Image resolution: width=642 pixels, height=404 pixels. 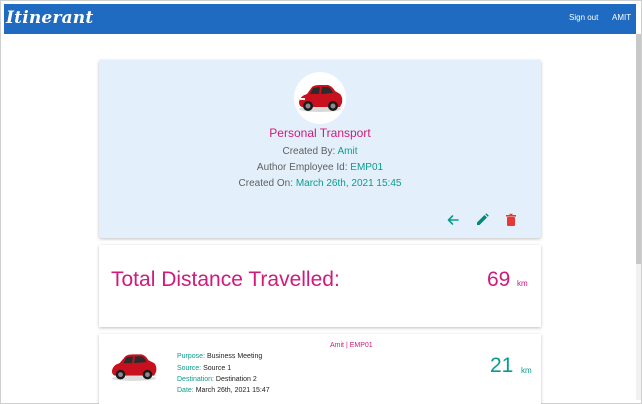 What do you see at coordinates (225, 279) in the screenshot?
I see `total-distance-label: Total Distance Travelled:` at bounding box center [225, 279].